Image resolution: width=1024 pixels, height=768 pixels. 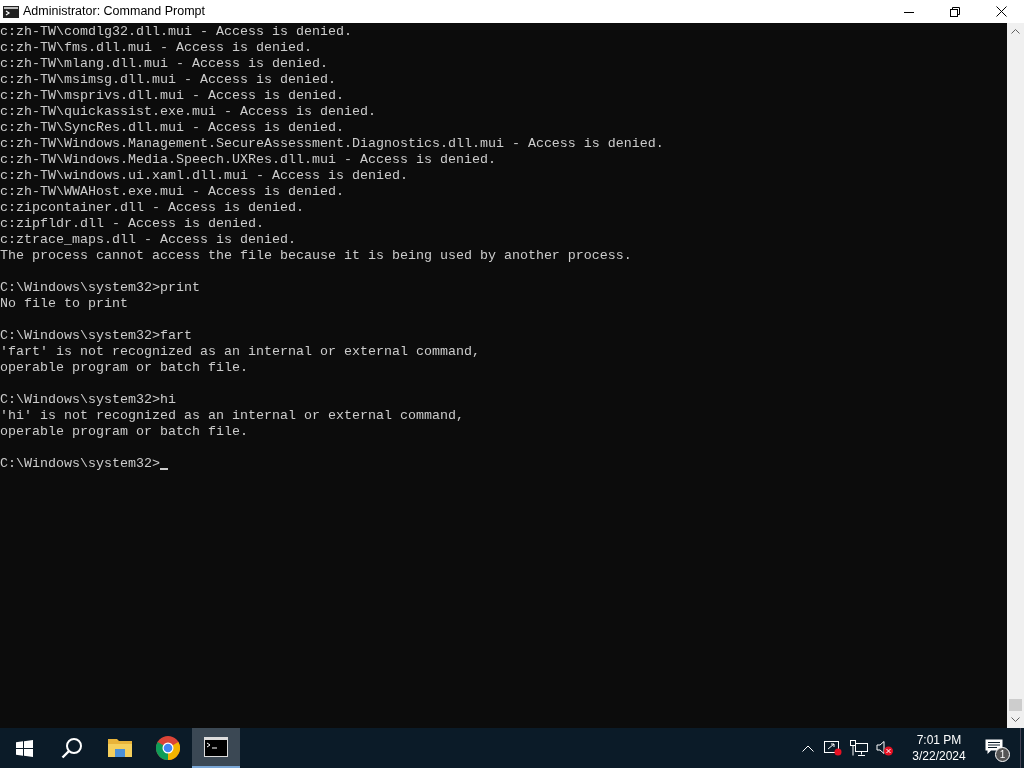 I want to click on console-line: C:\Windows\system32>hi, so click(x=88, y=400).